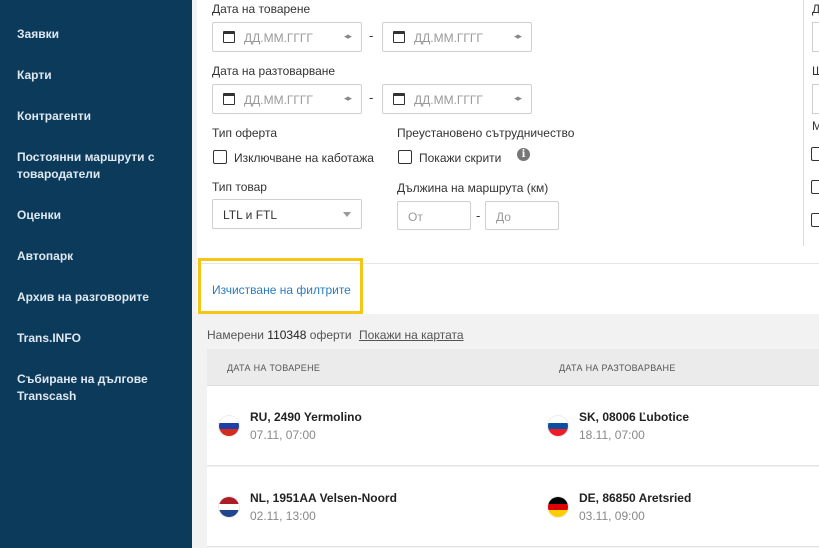  Describe the element at coordinates (486, 133) in the screenshot. I see `suspended-cooperation-label: Преустановено сътрудничество` at that location.